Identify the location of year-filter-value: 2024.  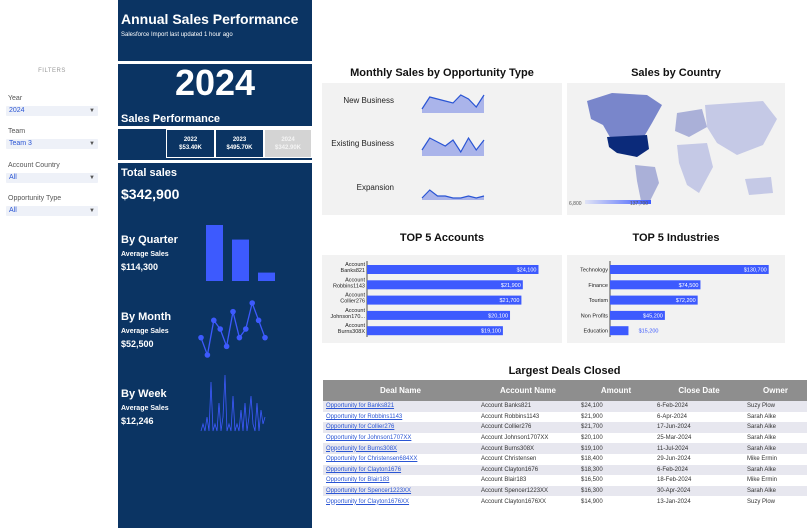
(17, 110).